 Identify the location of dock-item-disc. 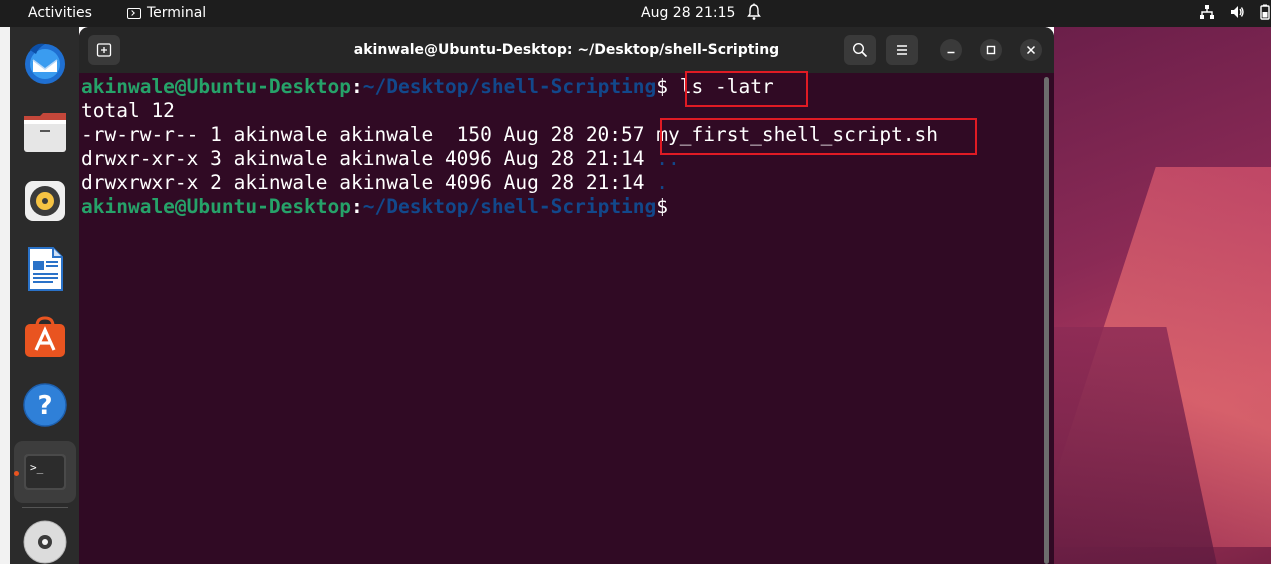
(45, 542).